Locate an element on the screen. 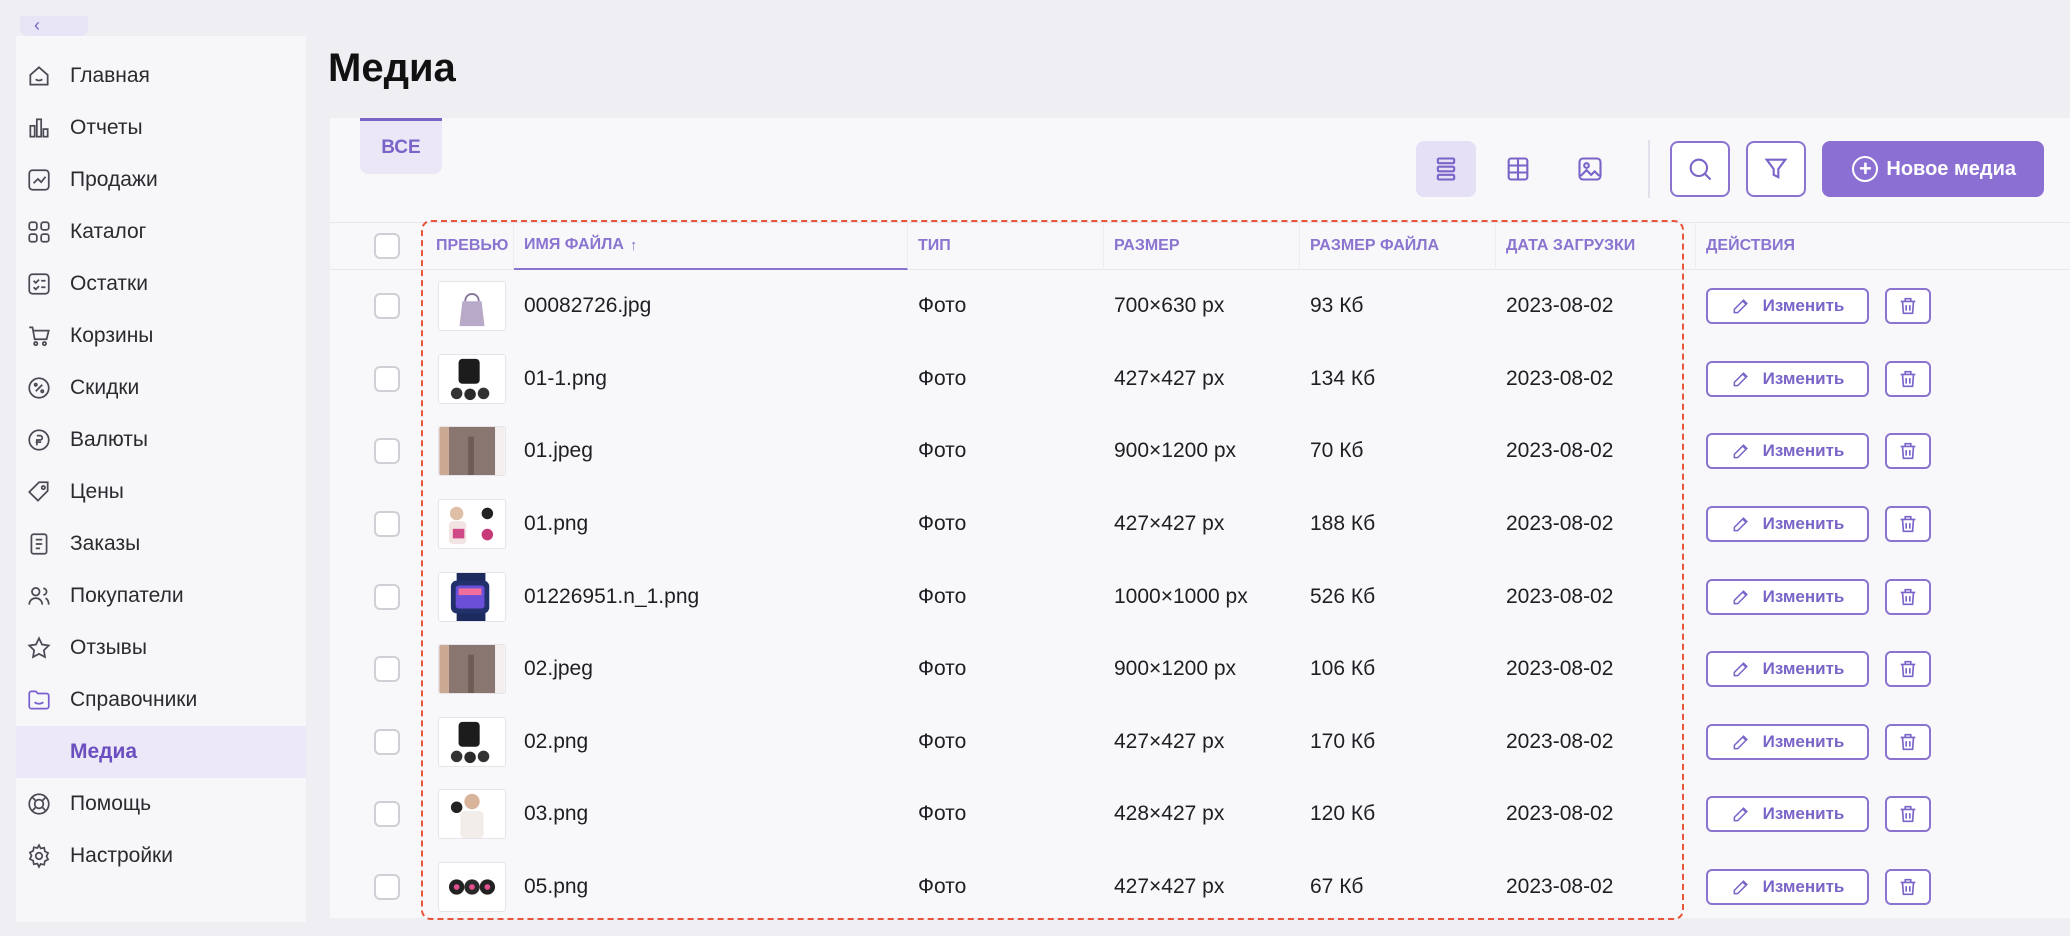 This screenshot has width=2070, height=936. select-all-checkbox is located at coordinates (387, 246).